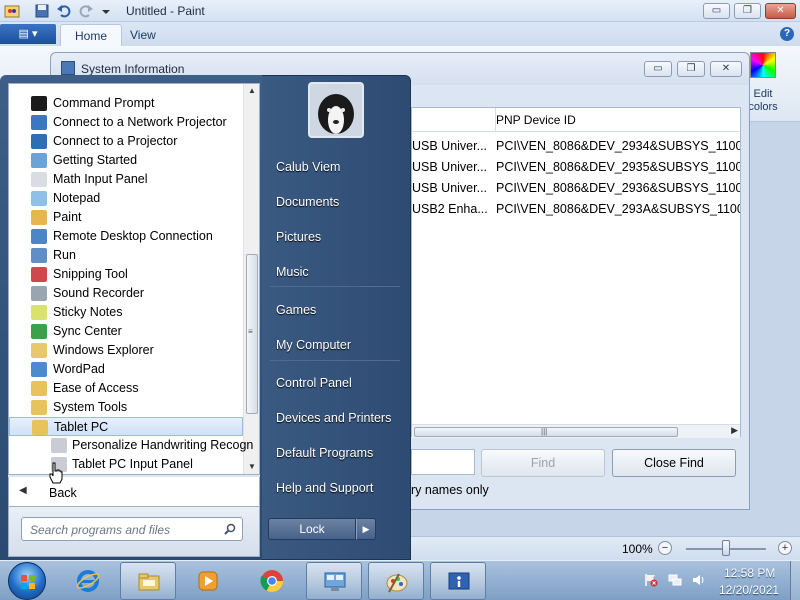 The image size is (800, 600). Describe the element at coordinates (333, 418) in the screenshot. I see `start-link-devices-and-printers: Devices and Printers` at that location.